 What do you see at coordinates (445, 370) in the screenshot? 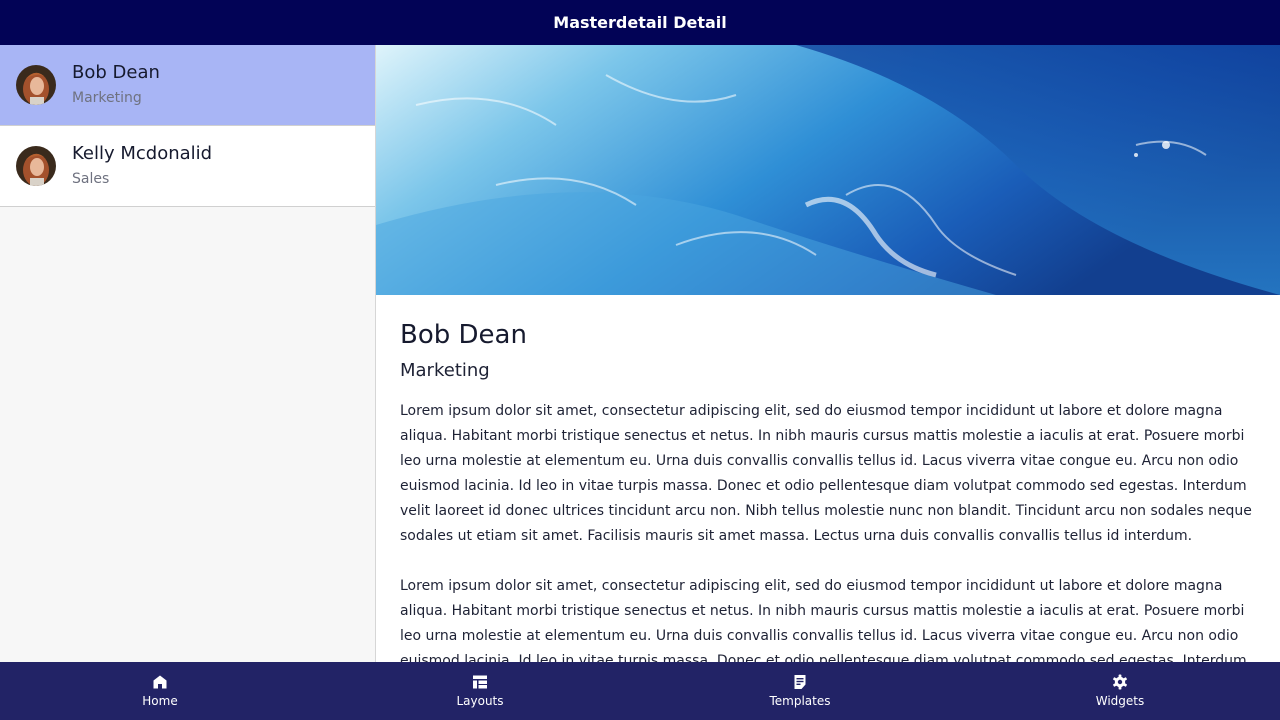
I see `detail-department: Marketing` at bounding box center [445, 370].